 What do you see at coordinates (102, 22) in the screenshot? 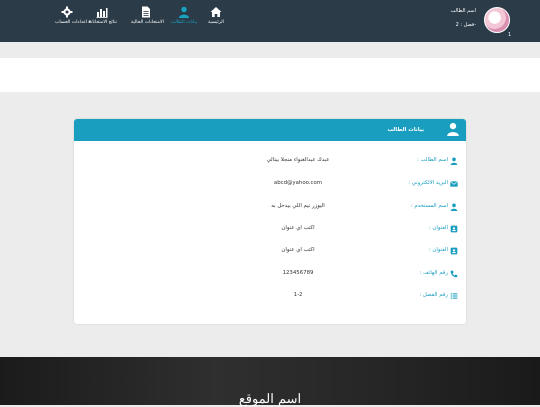
I see `nav-item-label: نتائج الامتحانات` at bounding box center [102, 22].